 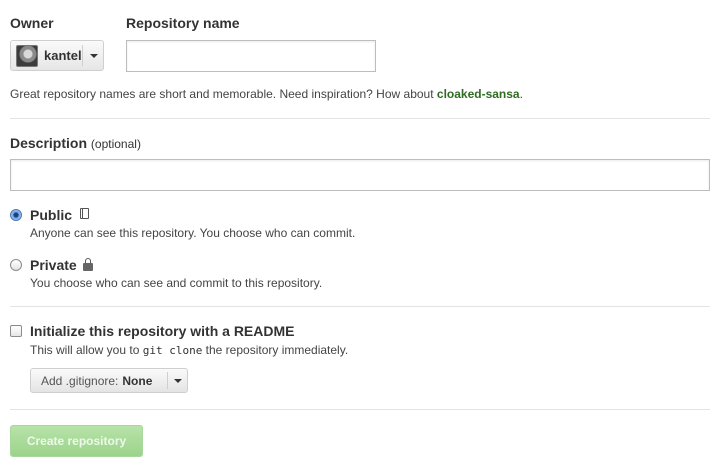 I want to click on book-icon, so click(x=84, y=213).